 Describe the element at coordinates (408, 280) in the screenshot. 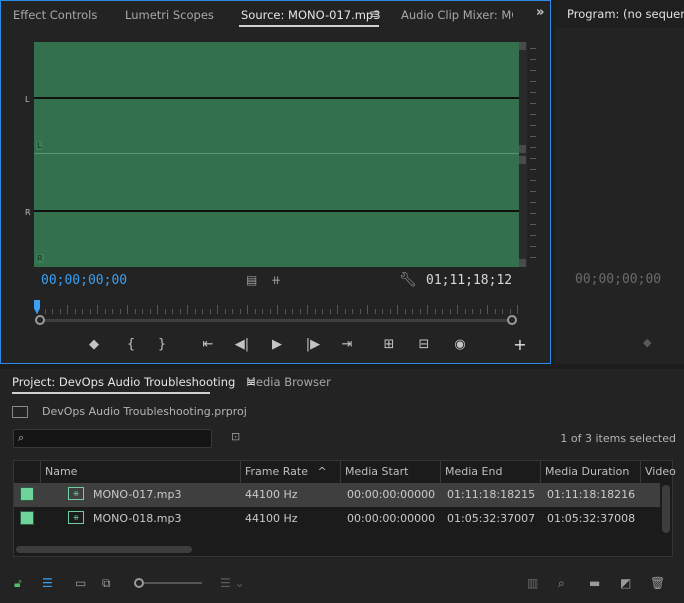

I see `wrench-icon: 🔧︎` at that location.